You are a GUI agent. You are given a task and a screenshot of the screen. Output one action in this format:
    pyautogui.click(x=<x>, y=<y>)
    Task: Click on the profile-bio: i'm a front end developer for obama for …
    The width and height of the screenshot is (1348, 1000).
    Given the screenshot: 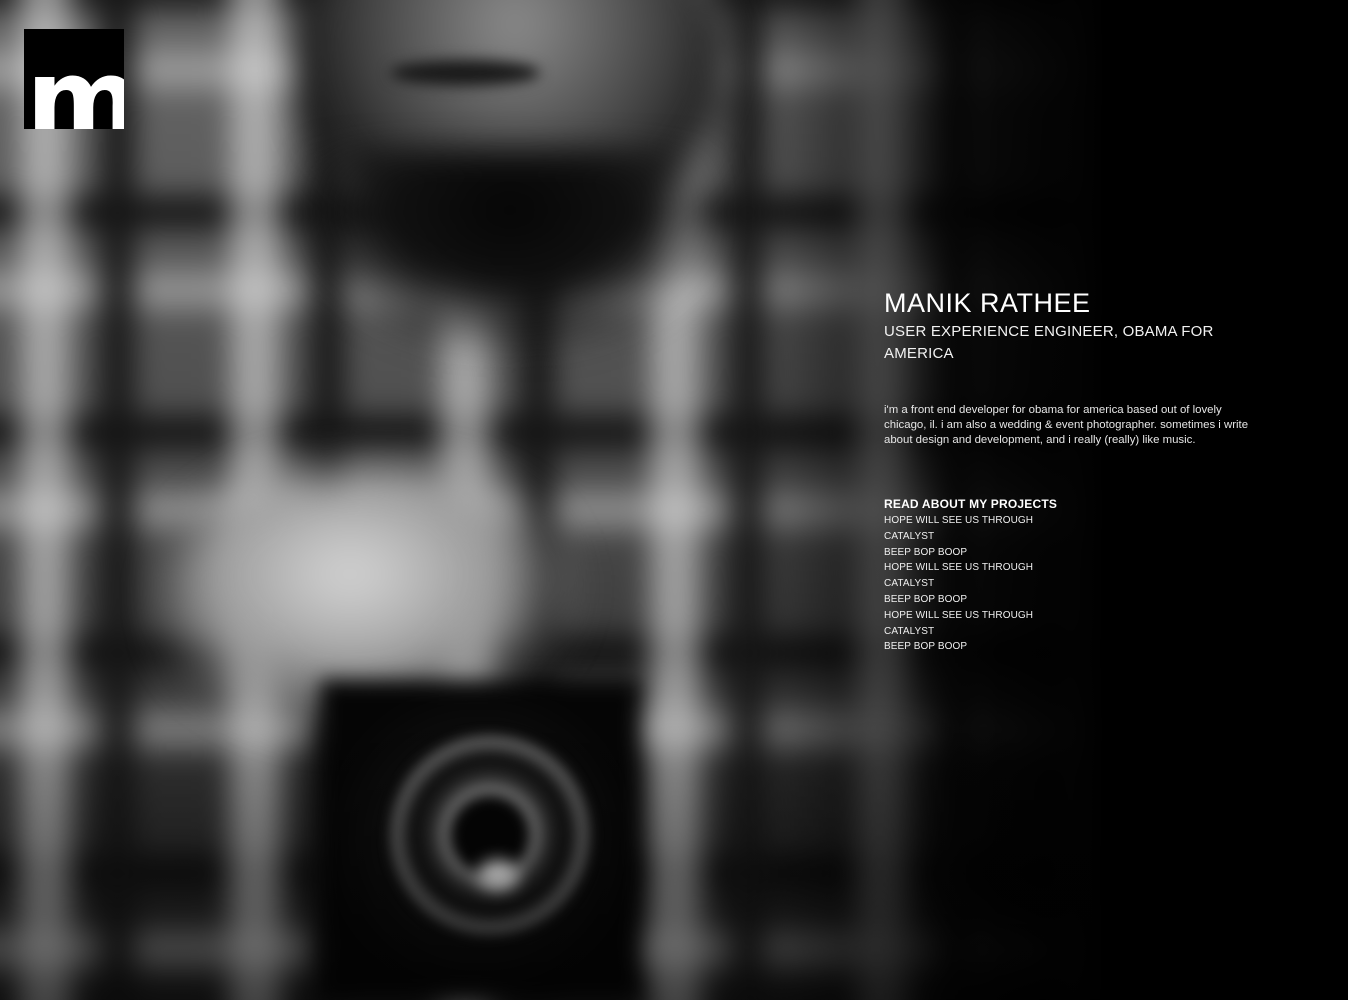 What is the action you would take?
    pyautogui.click(x=1066, y=425)
    